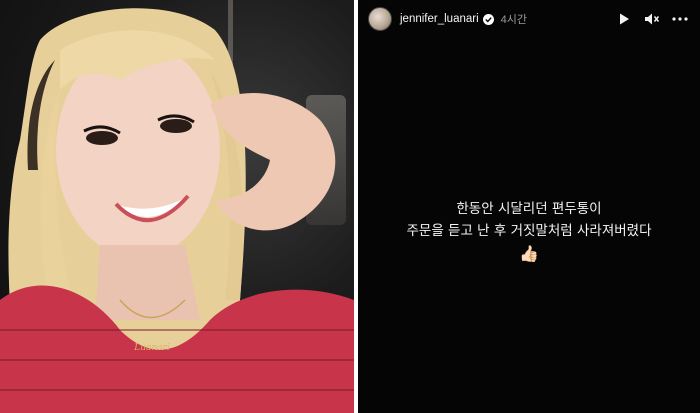 The image size is (700, 413). Describe the element at coordinates (439, 19) in the screenshot. I see `username: jennifer_luanari` at that location.